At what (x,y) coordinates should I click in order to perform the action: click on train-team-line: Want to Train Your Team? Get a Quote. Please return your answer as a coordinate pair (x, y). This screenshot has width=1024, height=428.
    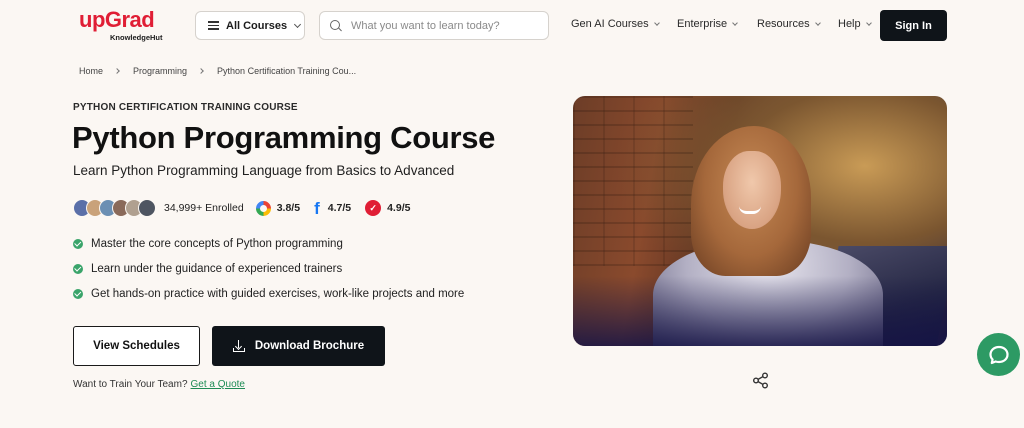
    Looking at the image, I should click on (159, 384).